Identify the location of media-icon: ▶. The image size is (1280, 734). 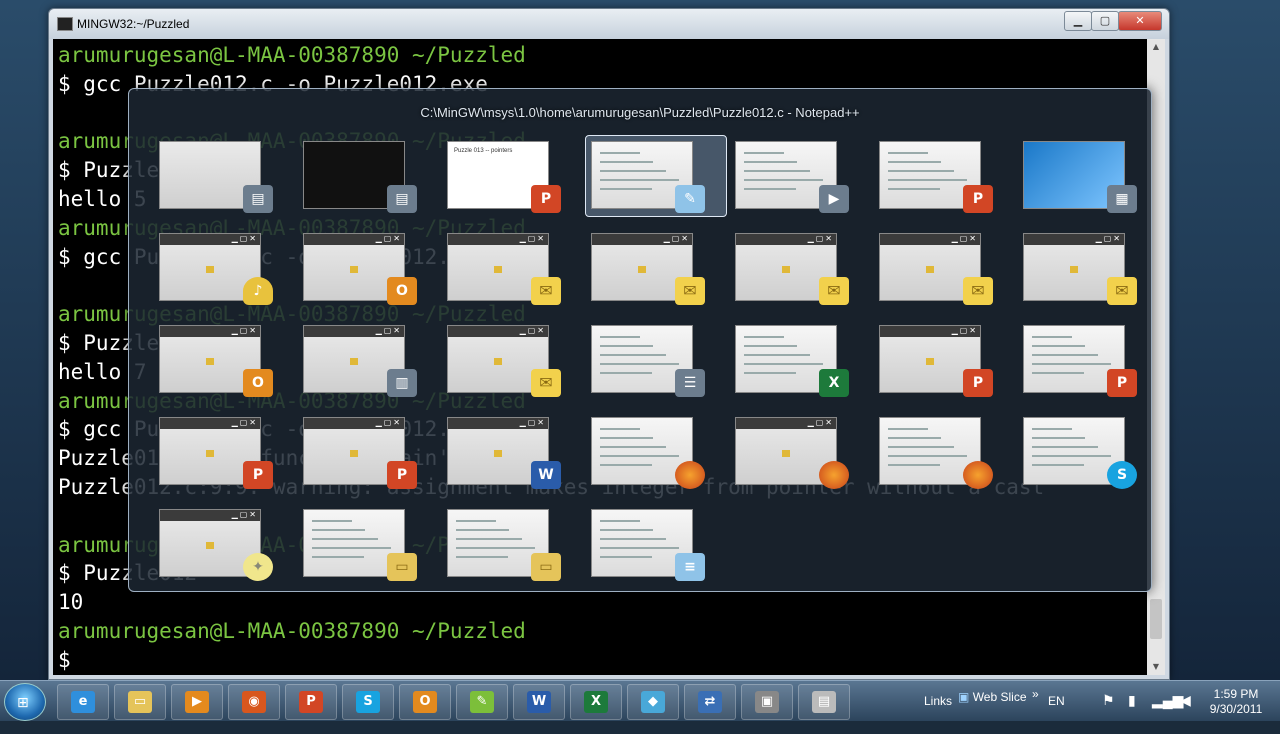
(197, 702).